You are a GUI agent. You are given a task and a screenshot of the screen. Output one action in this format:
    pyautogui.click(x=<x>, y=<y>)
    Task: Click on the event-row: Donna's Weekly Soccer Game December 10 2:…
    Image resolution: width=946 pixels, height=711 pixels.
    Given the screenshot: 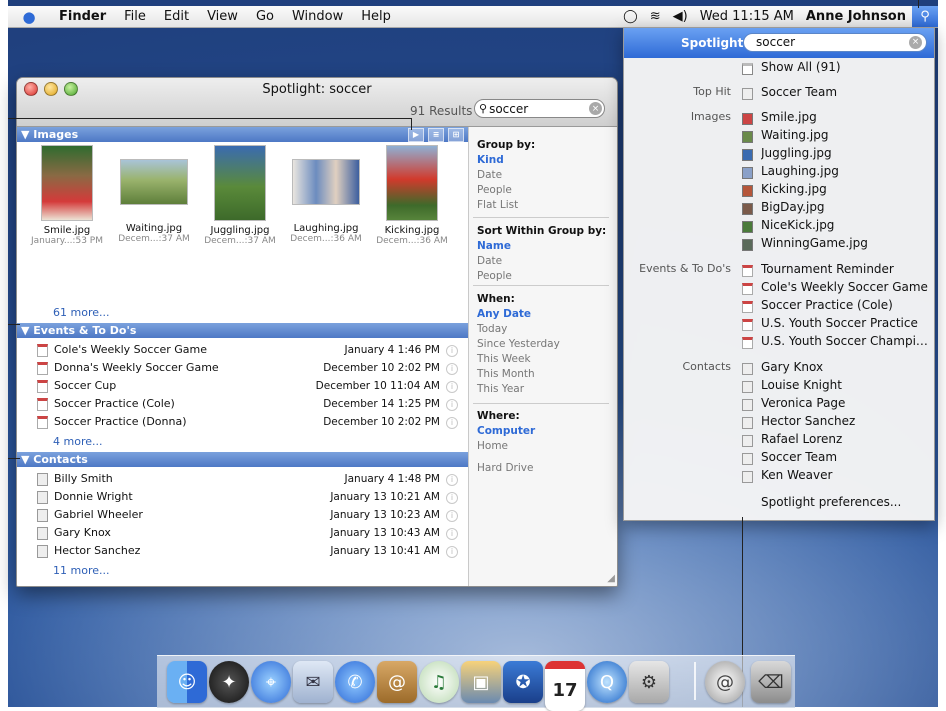 What is the action you would take?
    pyautogui.click(x=242, y=368)
    